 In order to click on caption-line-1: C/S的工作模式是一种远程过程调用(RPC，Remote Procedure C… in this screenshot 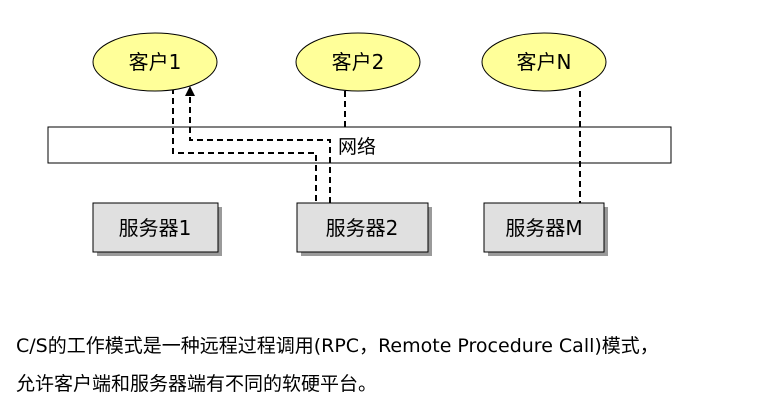, I will do `click(337, 346)`.